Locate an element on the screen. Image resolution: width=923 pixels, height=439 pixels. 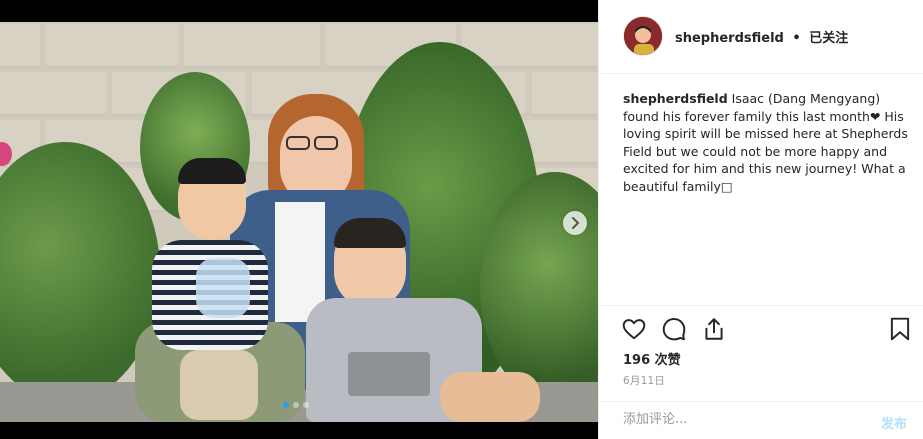
share-icon is located at coordinates (714, 329).